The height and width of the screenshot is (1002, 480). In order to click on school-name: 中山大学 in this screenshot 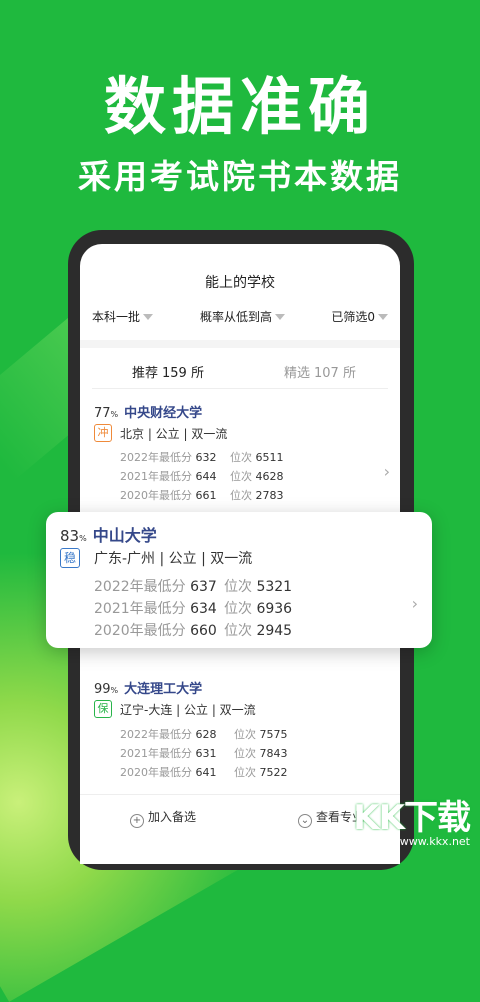, I will do `click(124, 535)`.